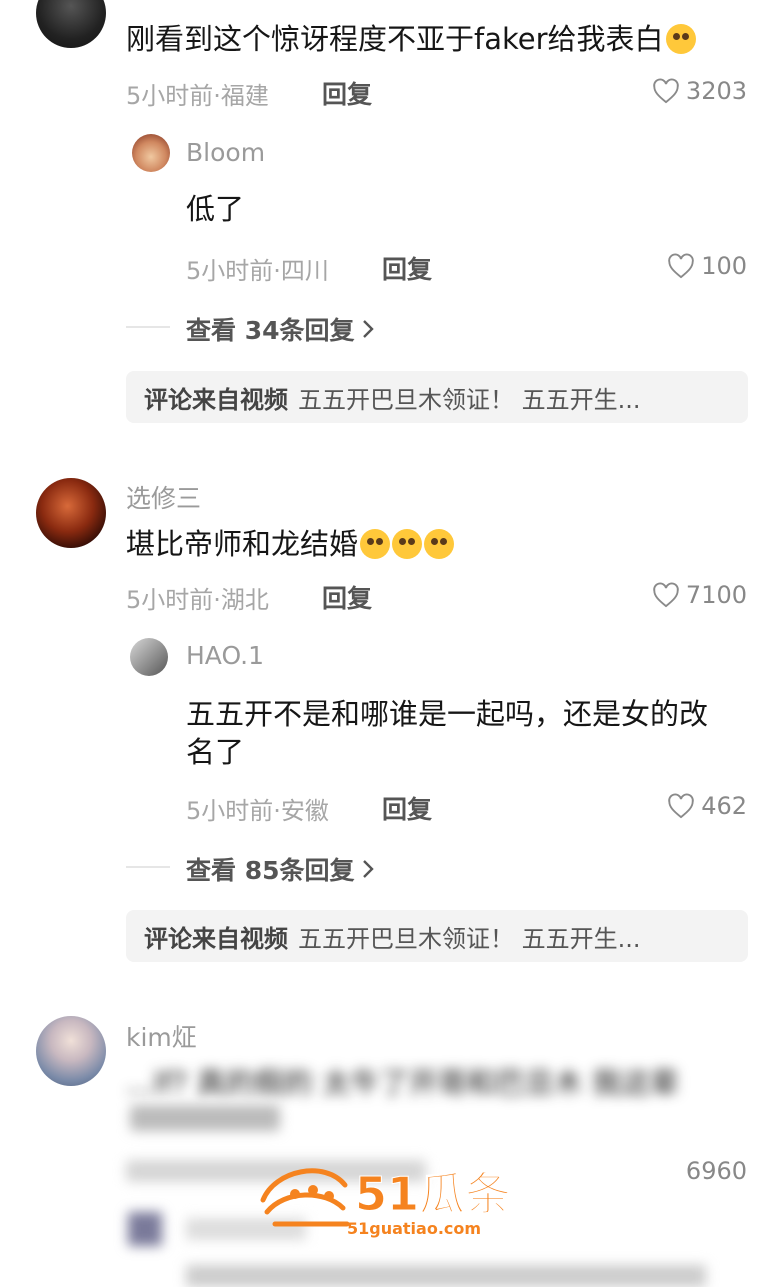 The width and height of the screenshot is (781, 1287). What do you see at coordinates (205, 1118) in the screenshot?
I see `blurred-text-line` at bounding box center [205, 1118].